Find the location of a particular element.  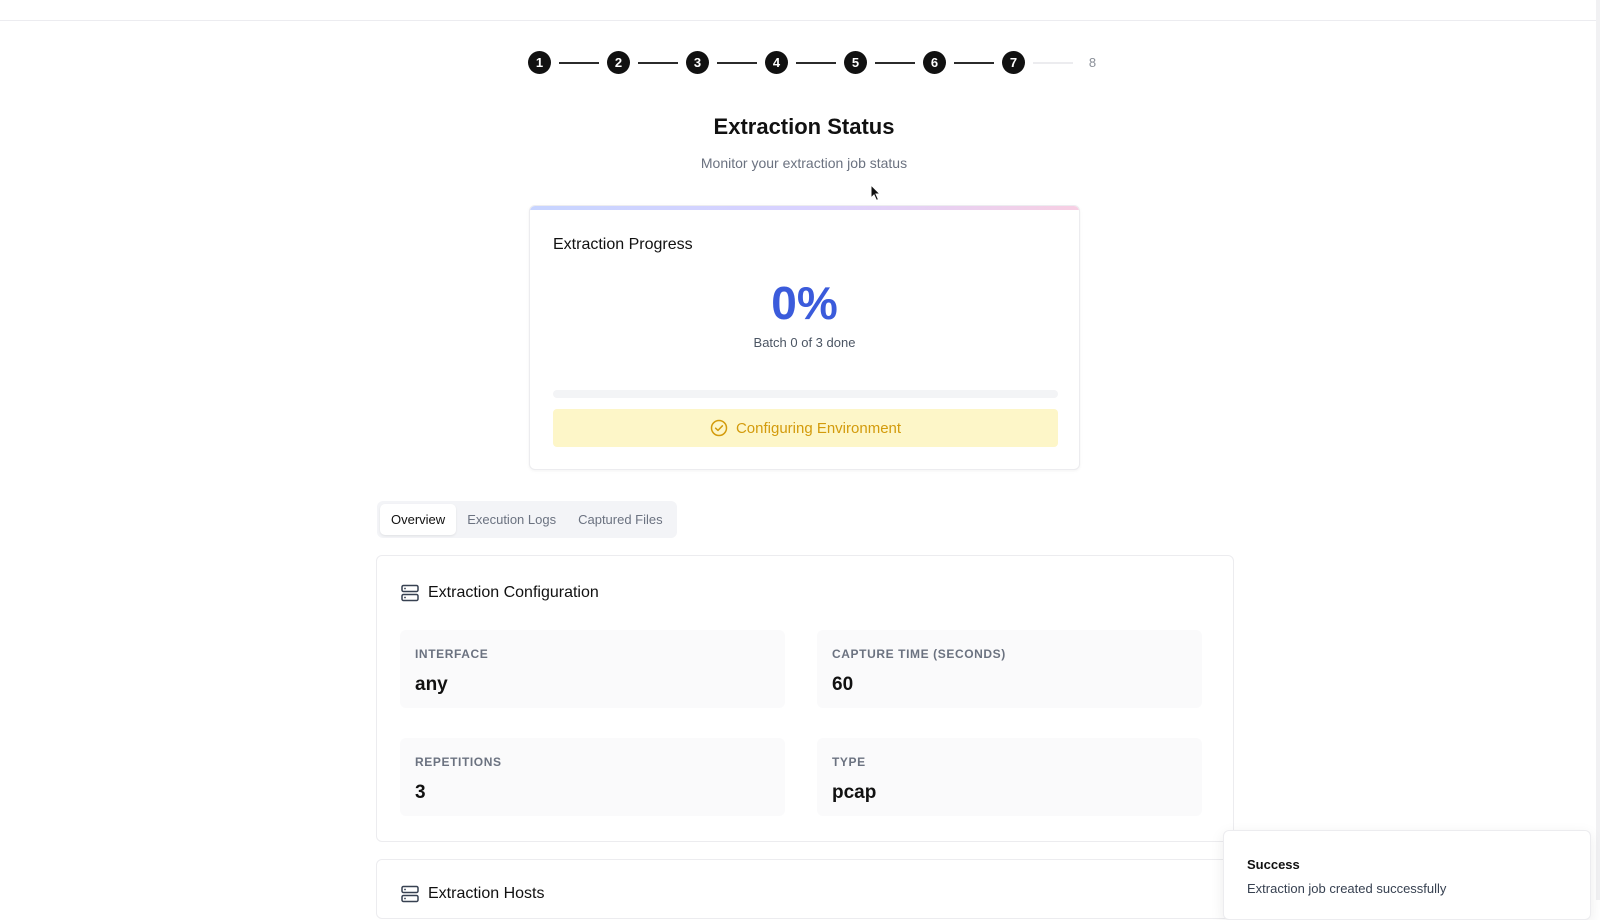

check-circle-icon is located at coordinates (719, 428).